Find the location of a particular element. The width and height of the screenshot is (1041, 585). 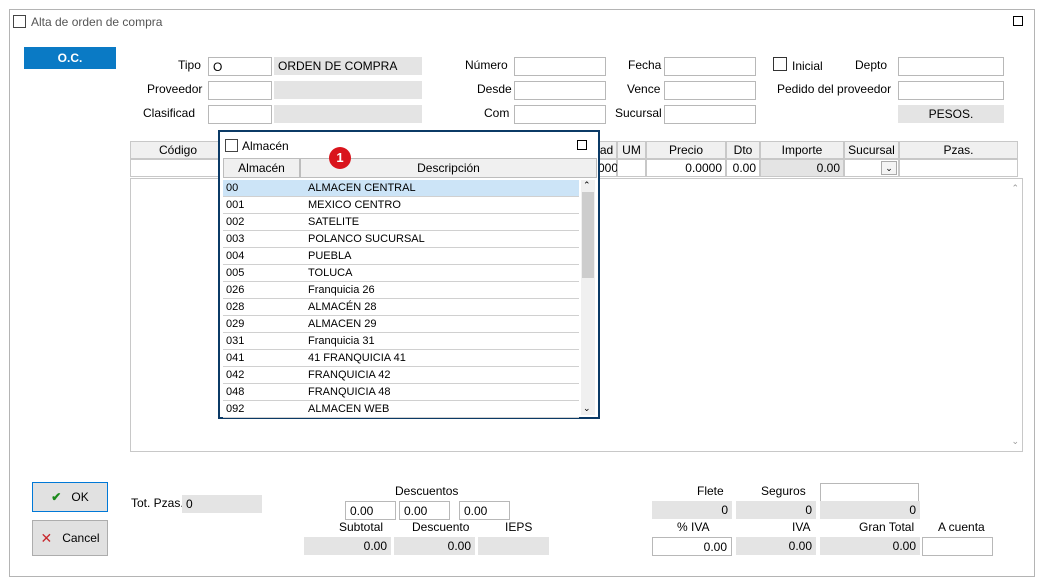

pedido-input is located at coordinates (951, 90).